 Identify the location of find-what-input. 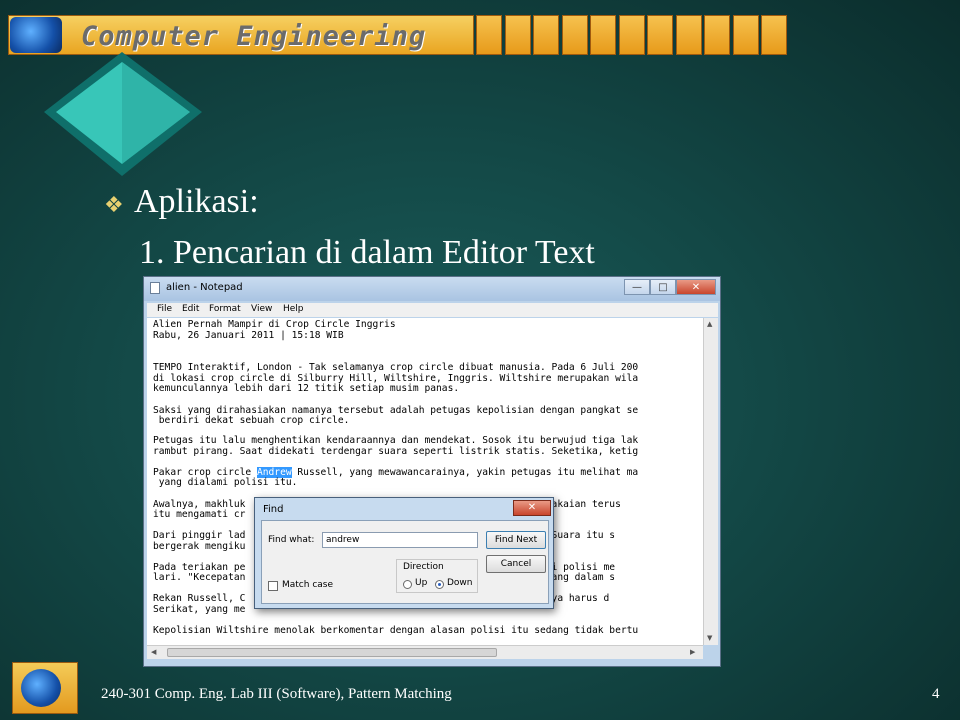
(400, 540).